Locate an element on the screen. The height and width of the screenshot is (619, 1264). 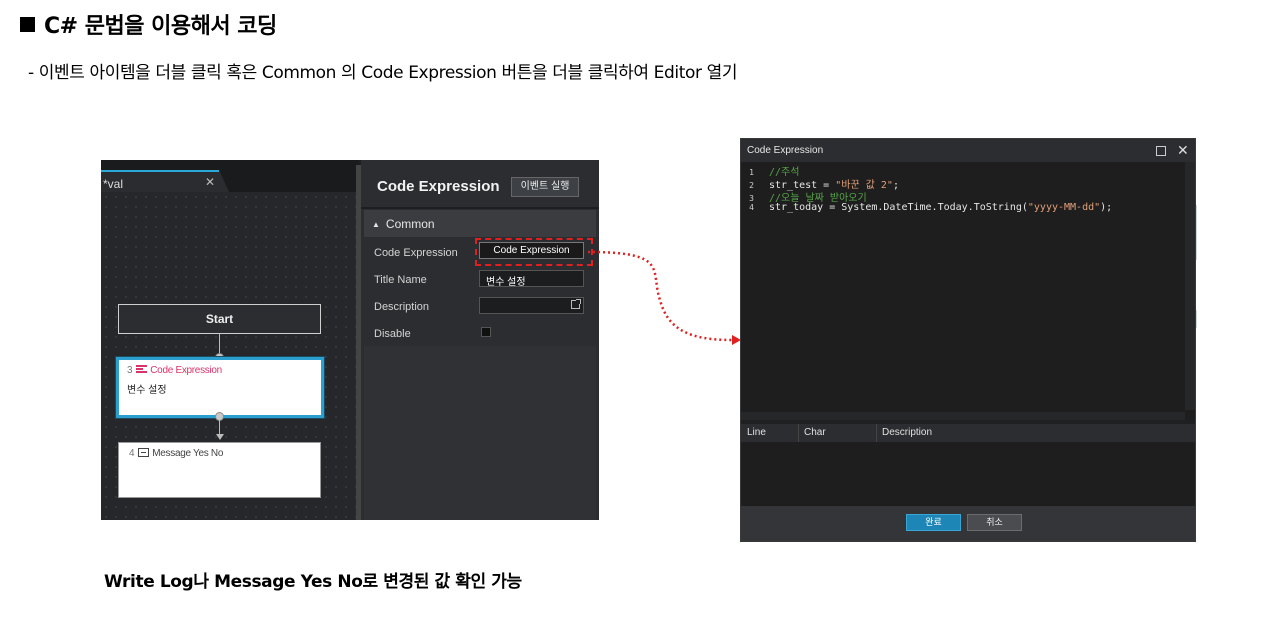
dialog-title: Code Expression is located at coordinates (785, 150).